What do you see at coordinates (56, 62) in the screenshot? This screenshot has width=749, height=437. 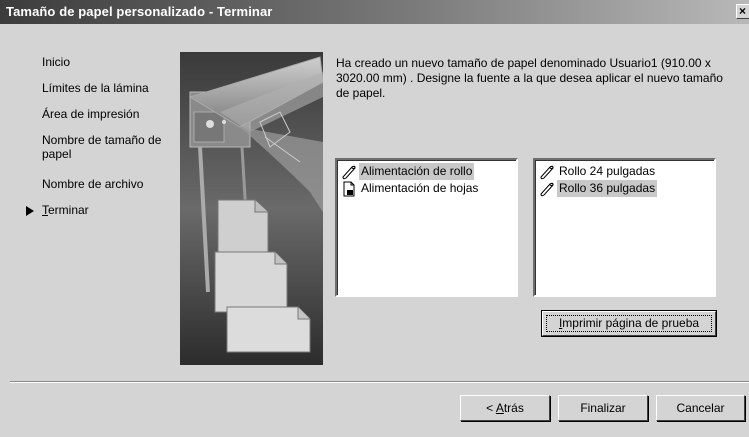 I see `step-inicio: Inicio` at bounding box center [56, 62].